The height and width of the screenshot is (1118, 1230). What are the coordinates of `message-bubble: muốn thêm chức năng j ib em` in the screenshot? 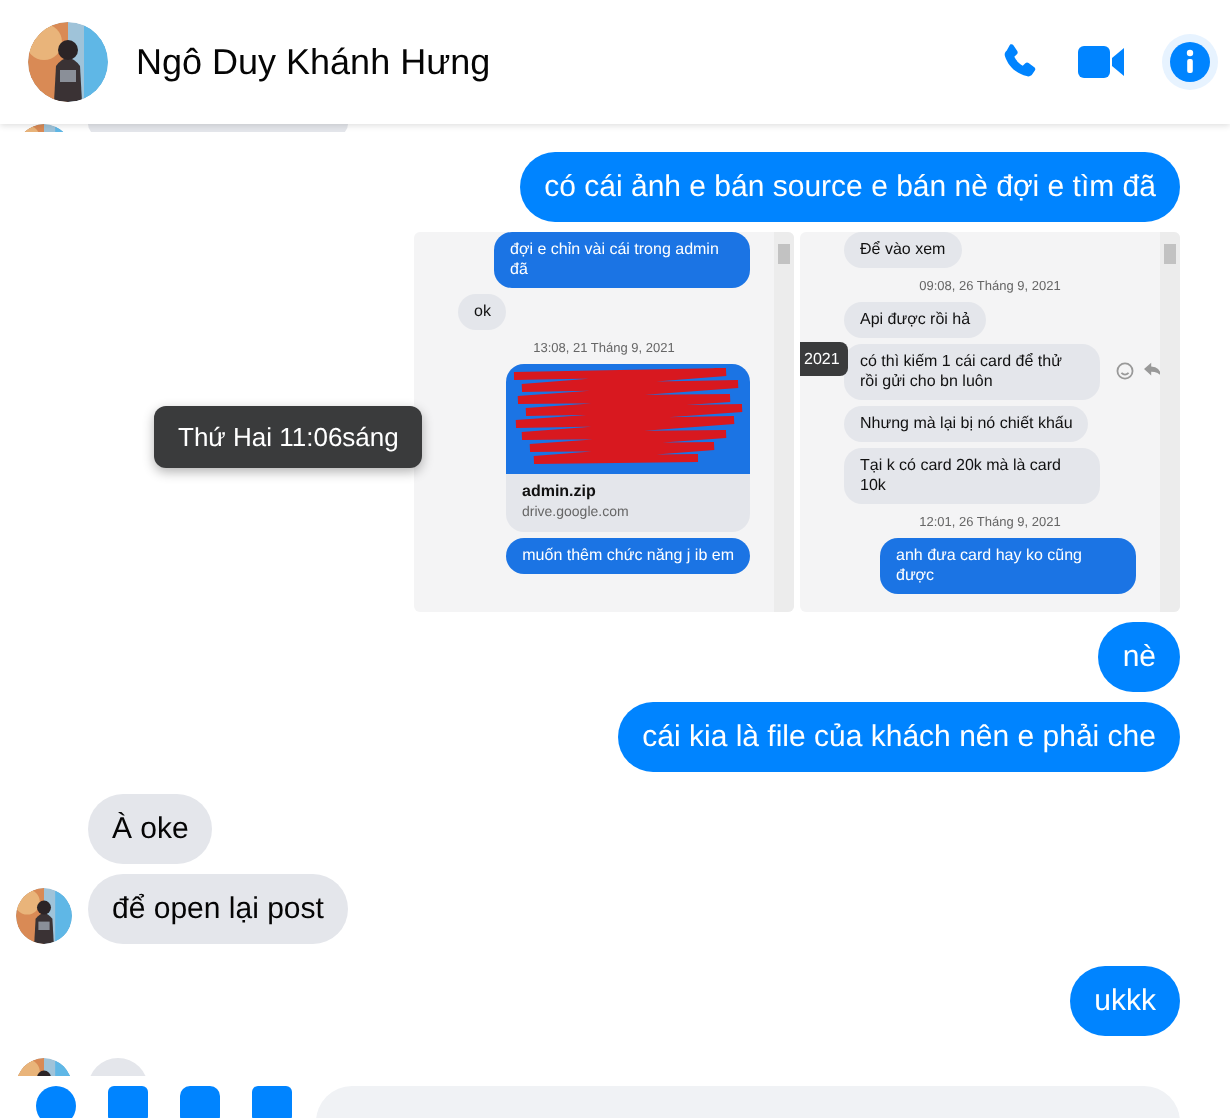 It's located at (628, 555).